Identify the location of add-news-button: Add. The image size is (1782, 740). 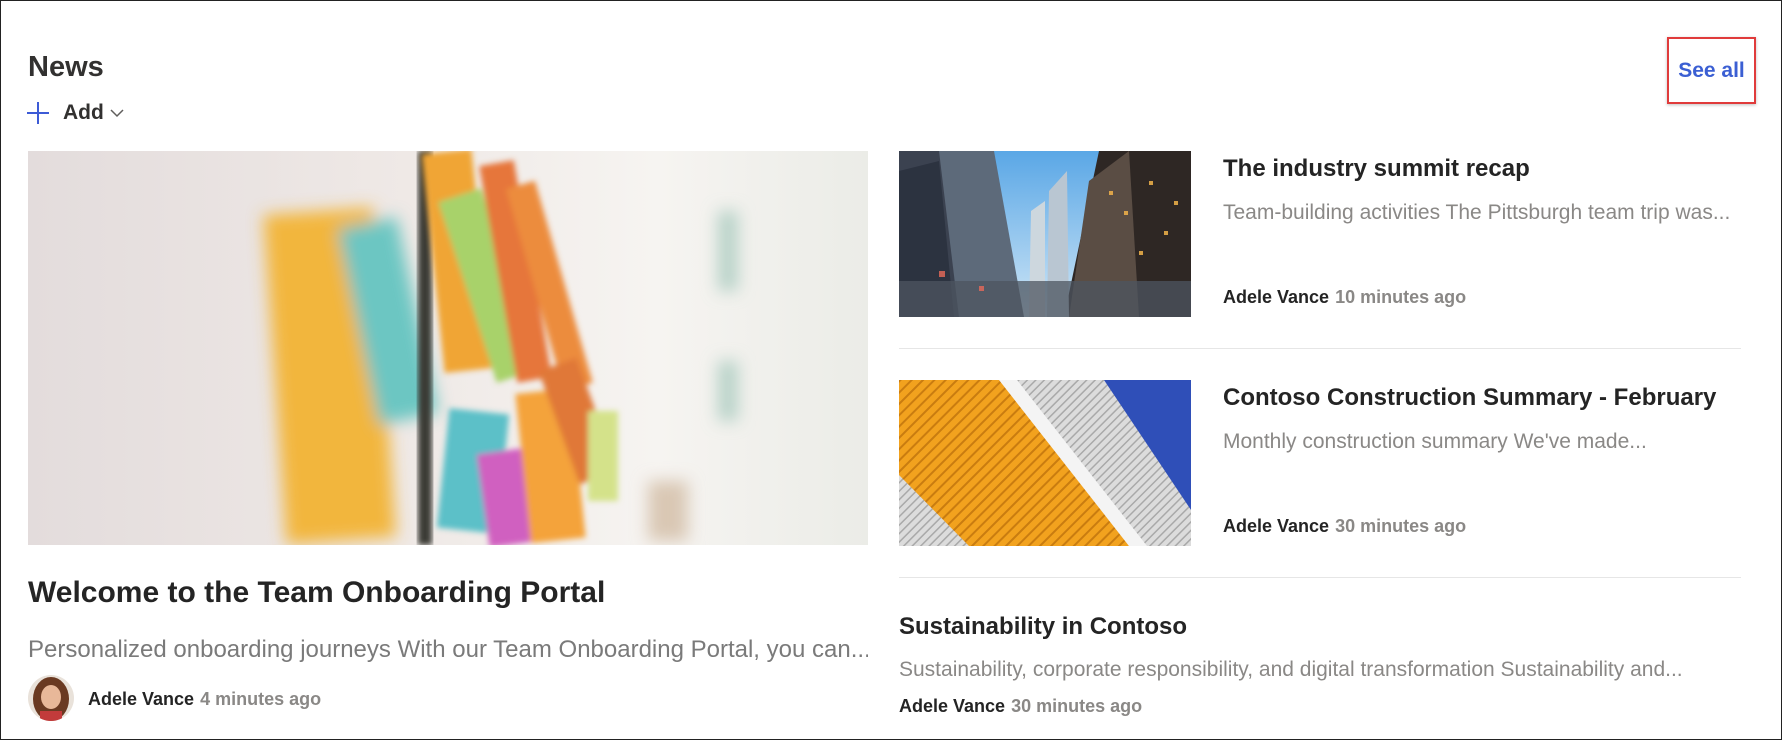
(75, 113).